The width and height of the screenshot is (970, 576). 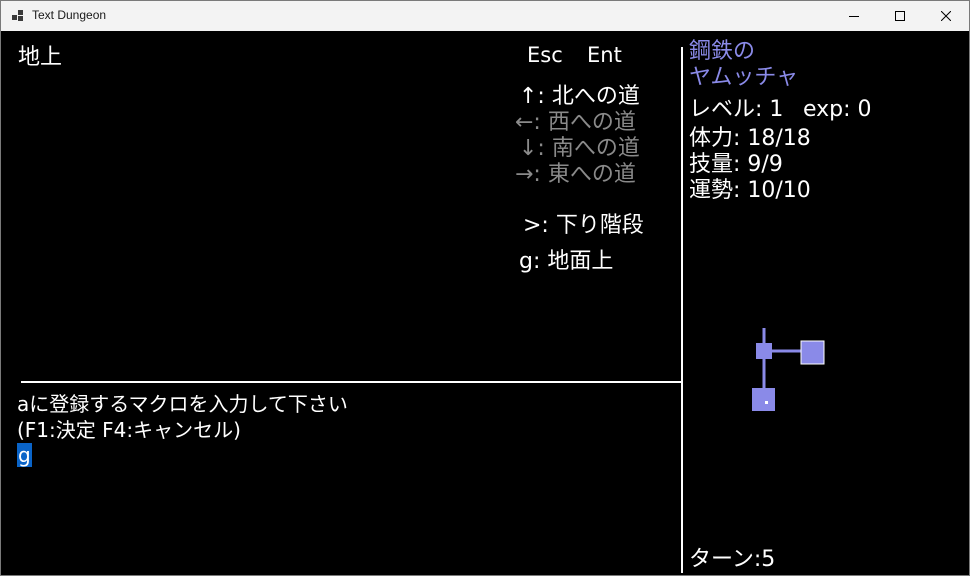 I want to click on maximize-icon, so click(x=900, y=16).